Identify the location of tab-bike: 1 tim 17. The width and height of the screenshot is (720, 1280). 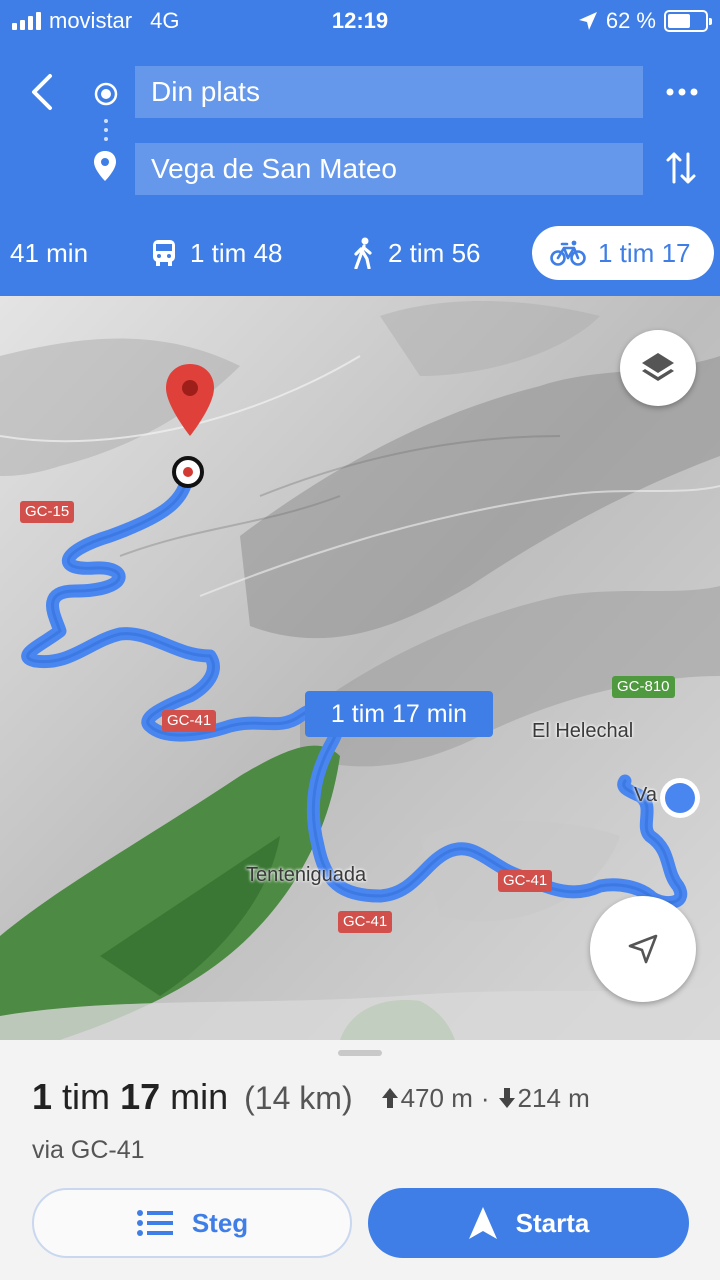
(623, 253).